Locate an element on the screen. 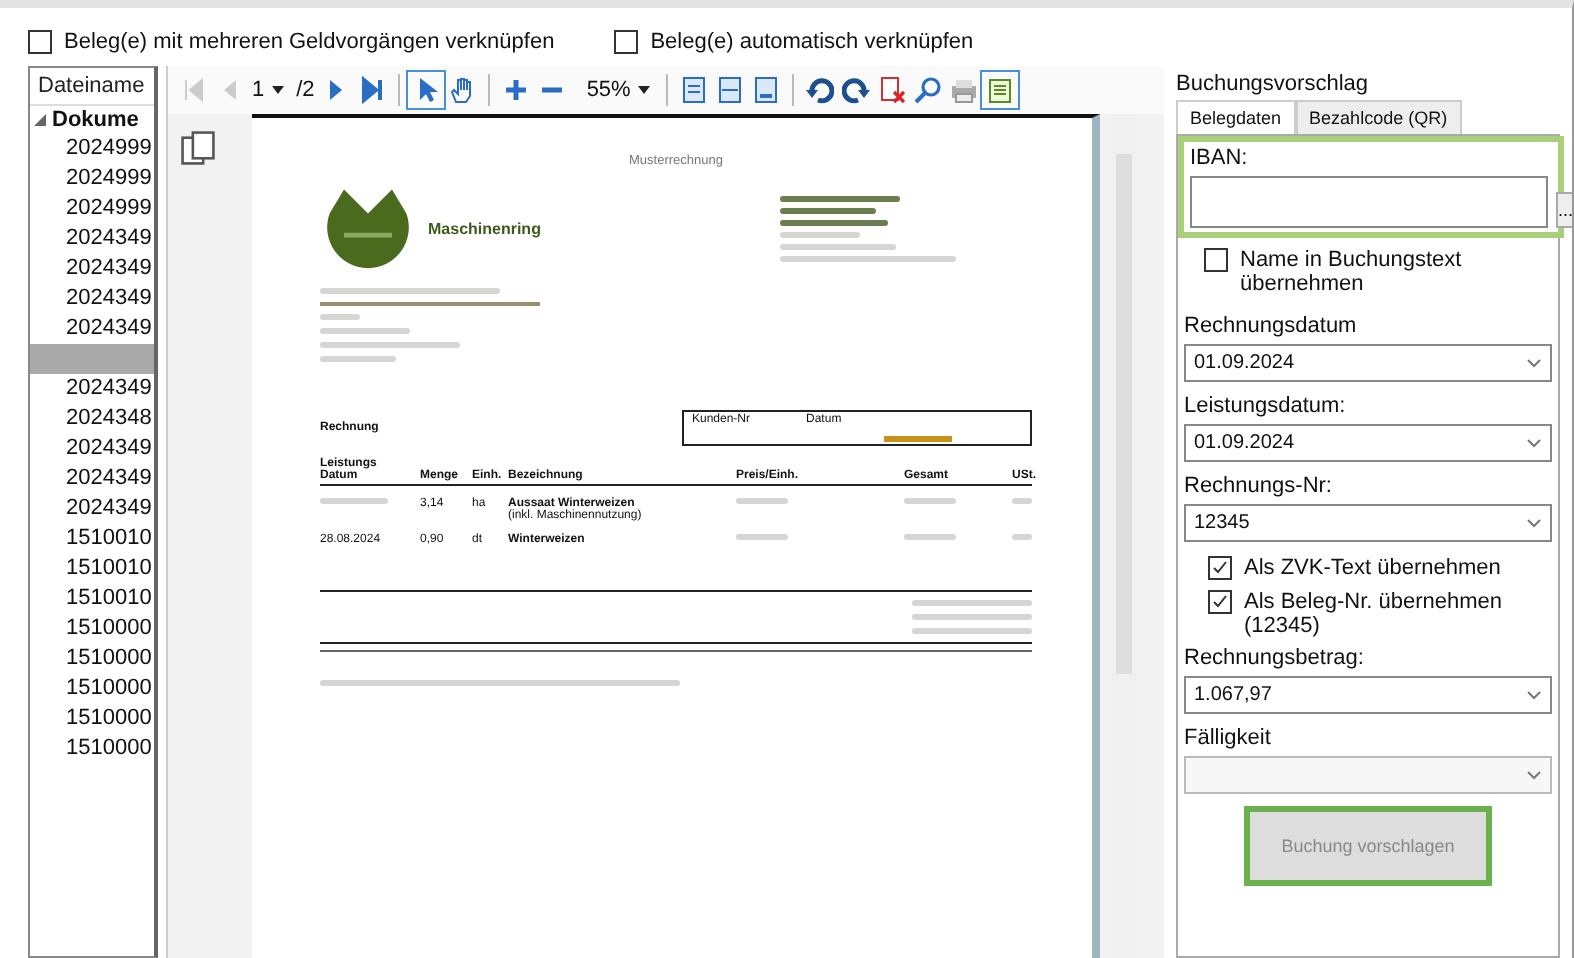 The width and height of the screenshot is (1574, 958). search-icon is located at coordinates (928, 90).